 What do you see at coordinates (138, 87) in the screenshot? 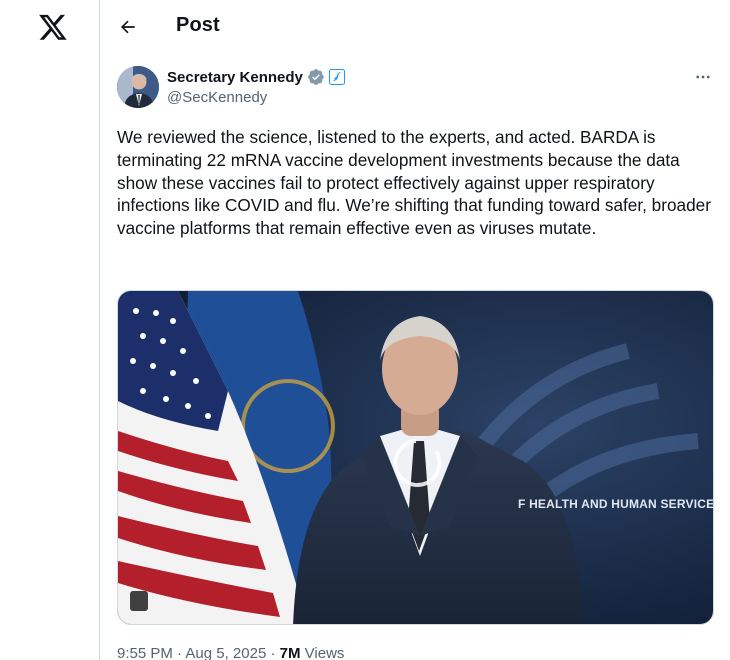
I see `avatar` at bounding box center [138, 87].